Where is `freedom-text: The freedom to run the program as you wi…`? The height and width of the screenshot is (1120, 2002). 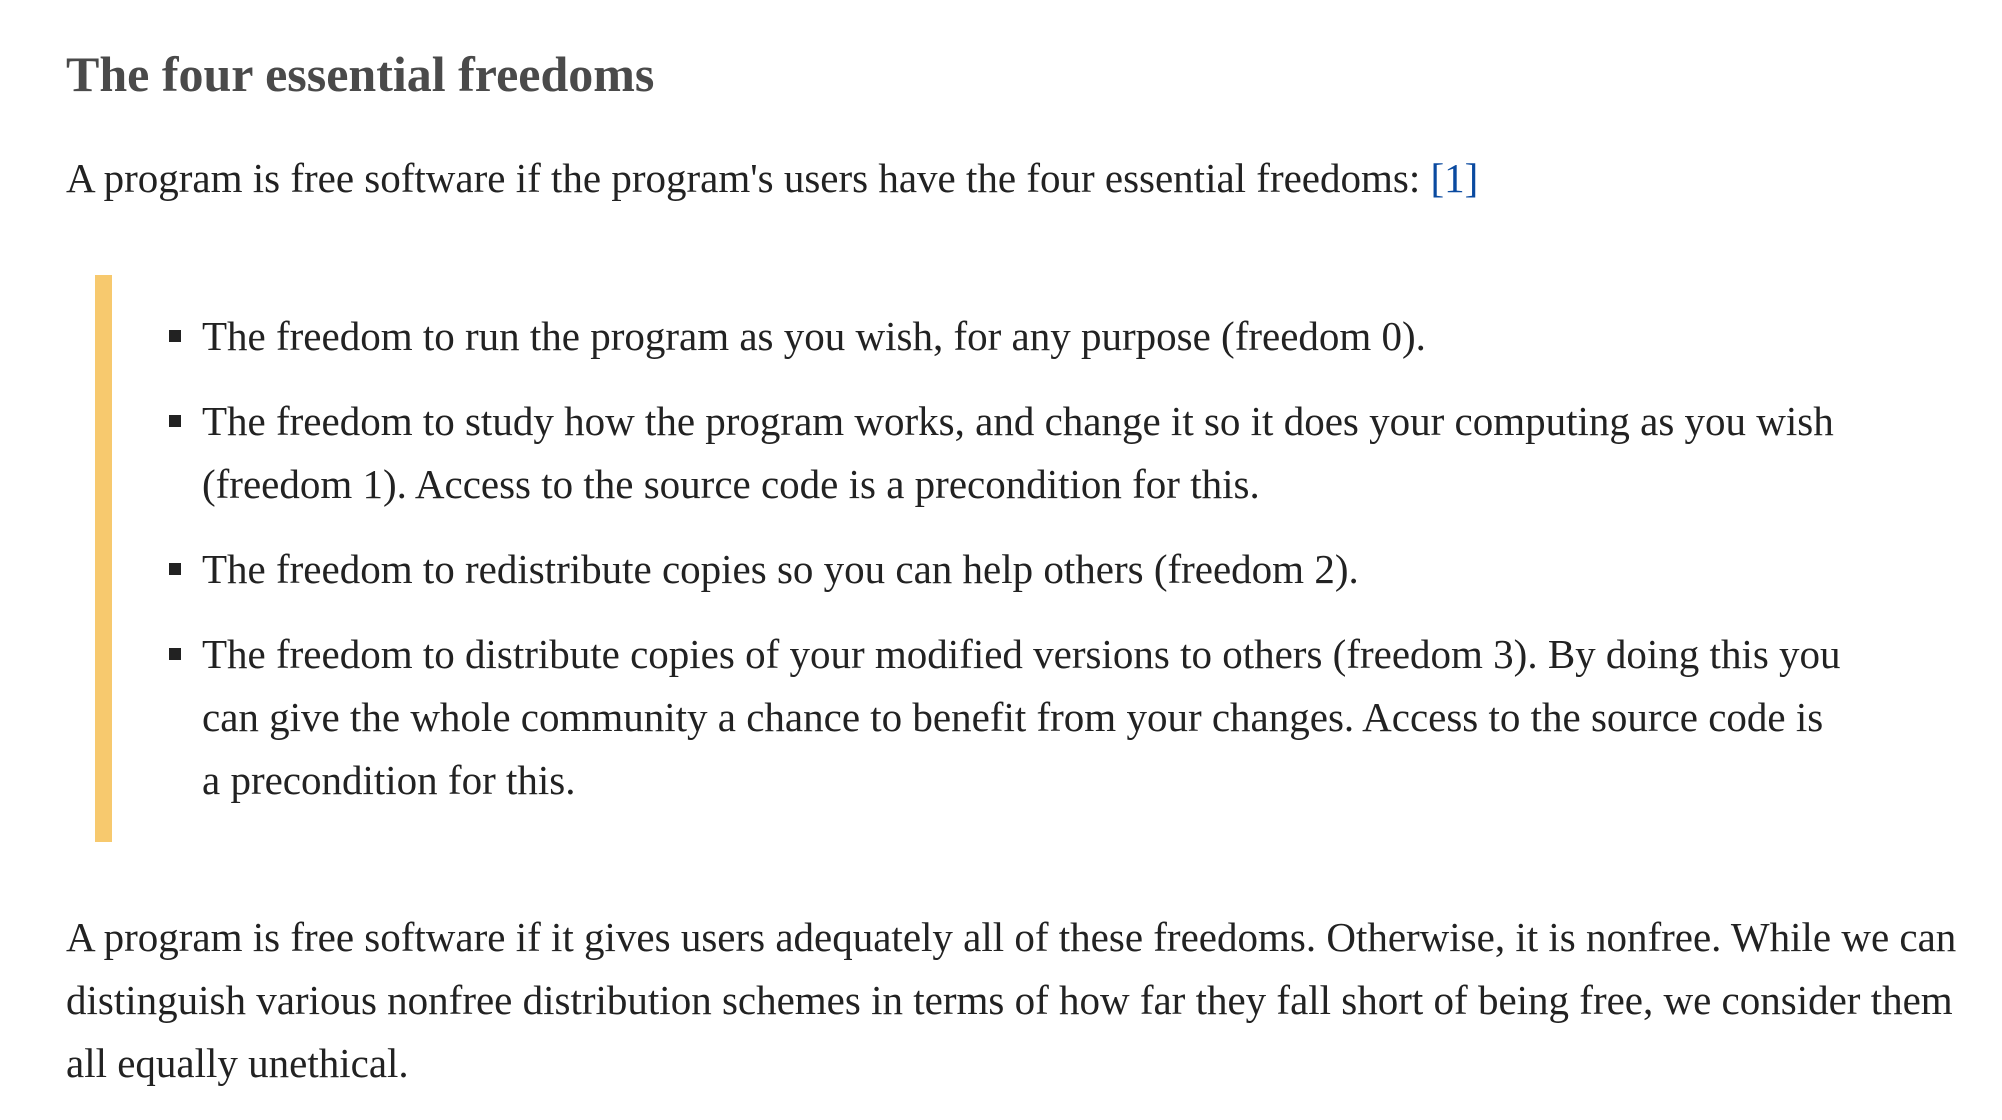
freedom-text: The freedom to run the program as you wi… is located at coordinates (814, 336).